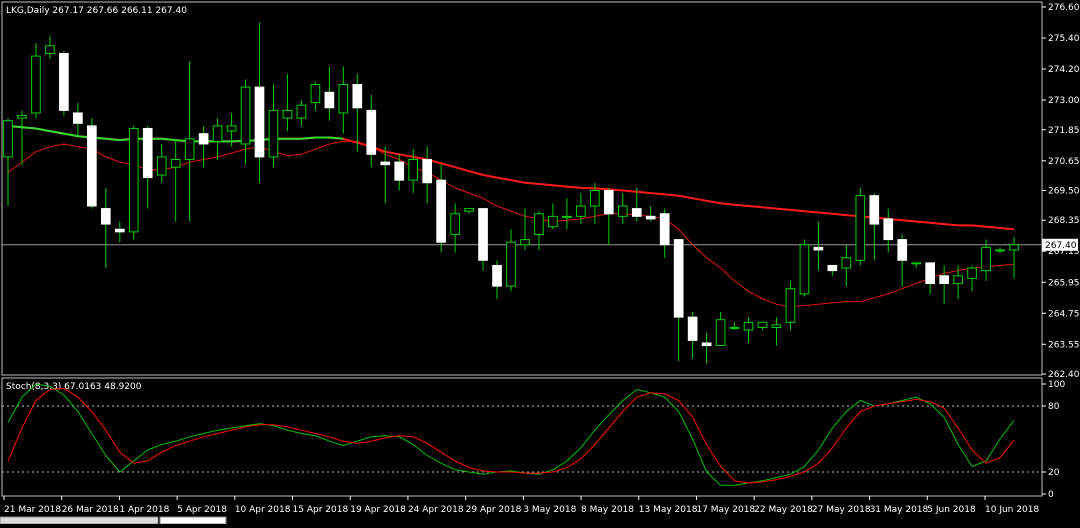 This screenshot has width=1080, height=528. Describe the element at coordinates (1064, 221) in the screenshot. I see `price-tick-label: 268.35` at that location.